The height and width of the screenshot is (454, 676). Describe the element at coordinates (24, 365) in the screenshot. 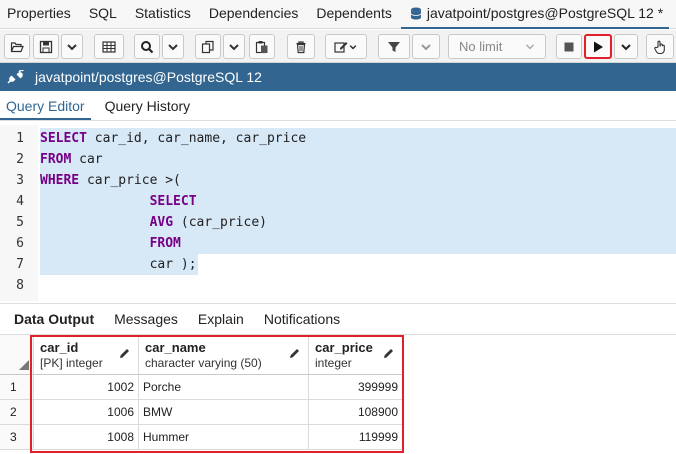

I see `corner-triangle-icon` at that location.